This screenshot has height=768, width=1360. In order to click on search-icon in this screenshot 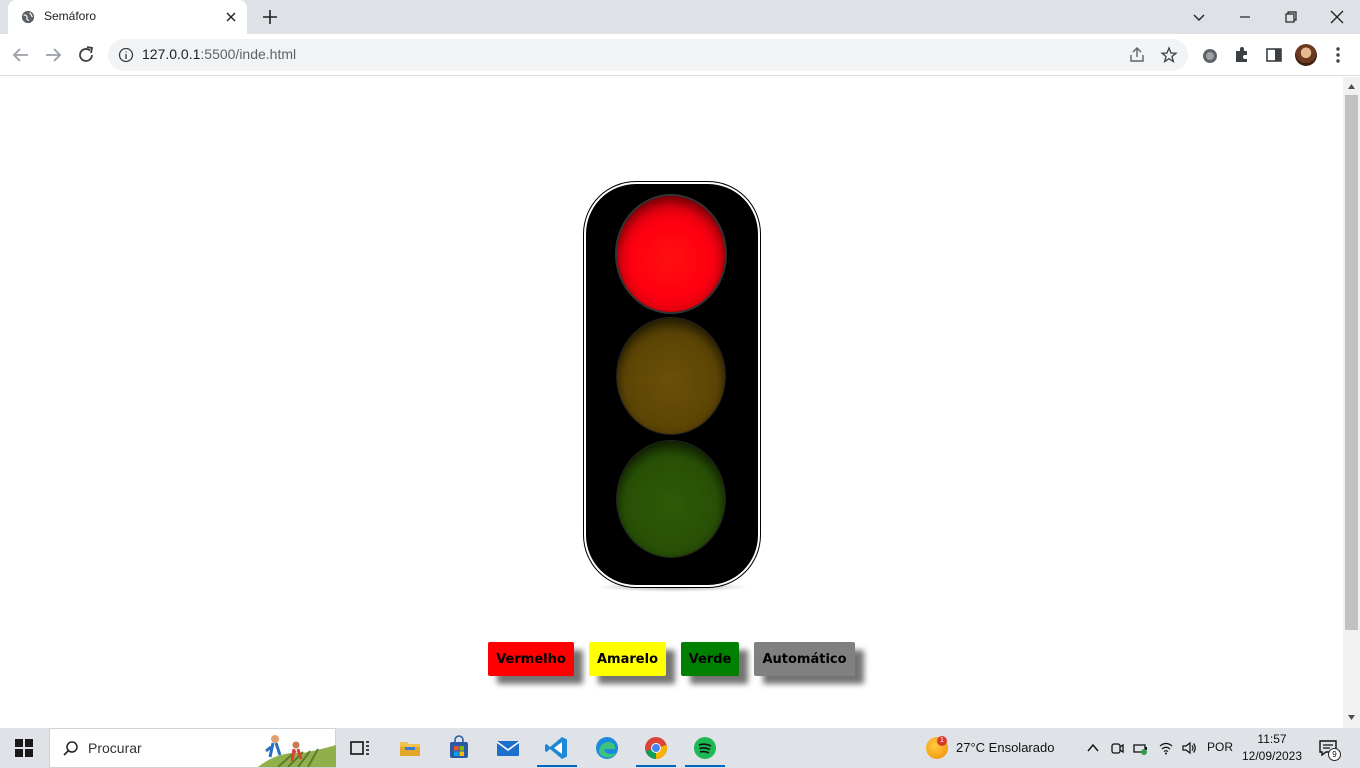, I will do `click(70, 748)`.